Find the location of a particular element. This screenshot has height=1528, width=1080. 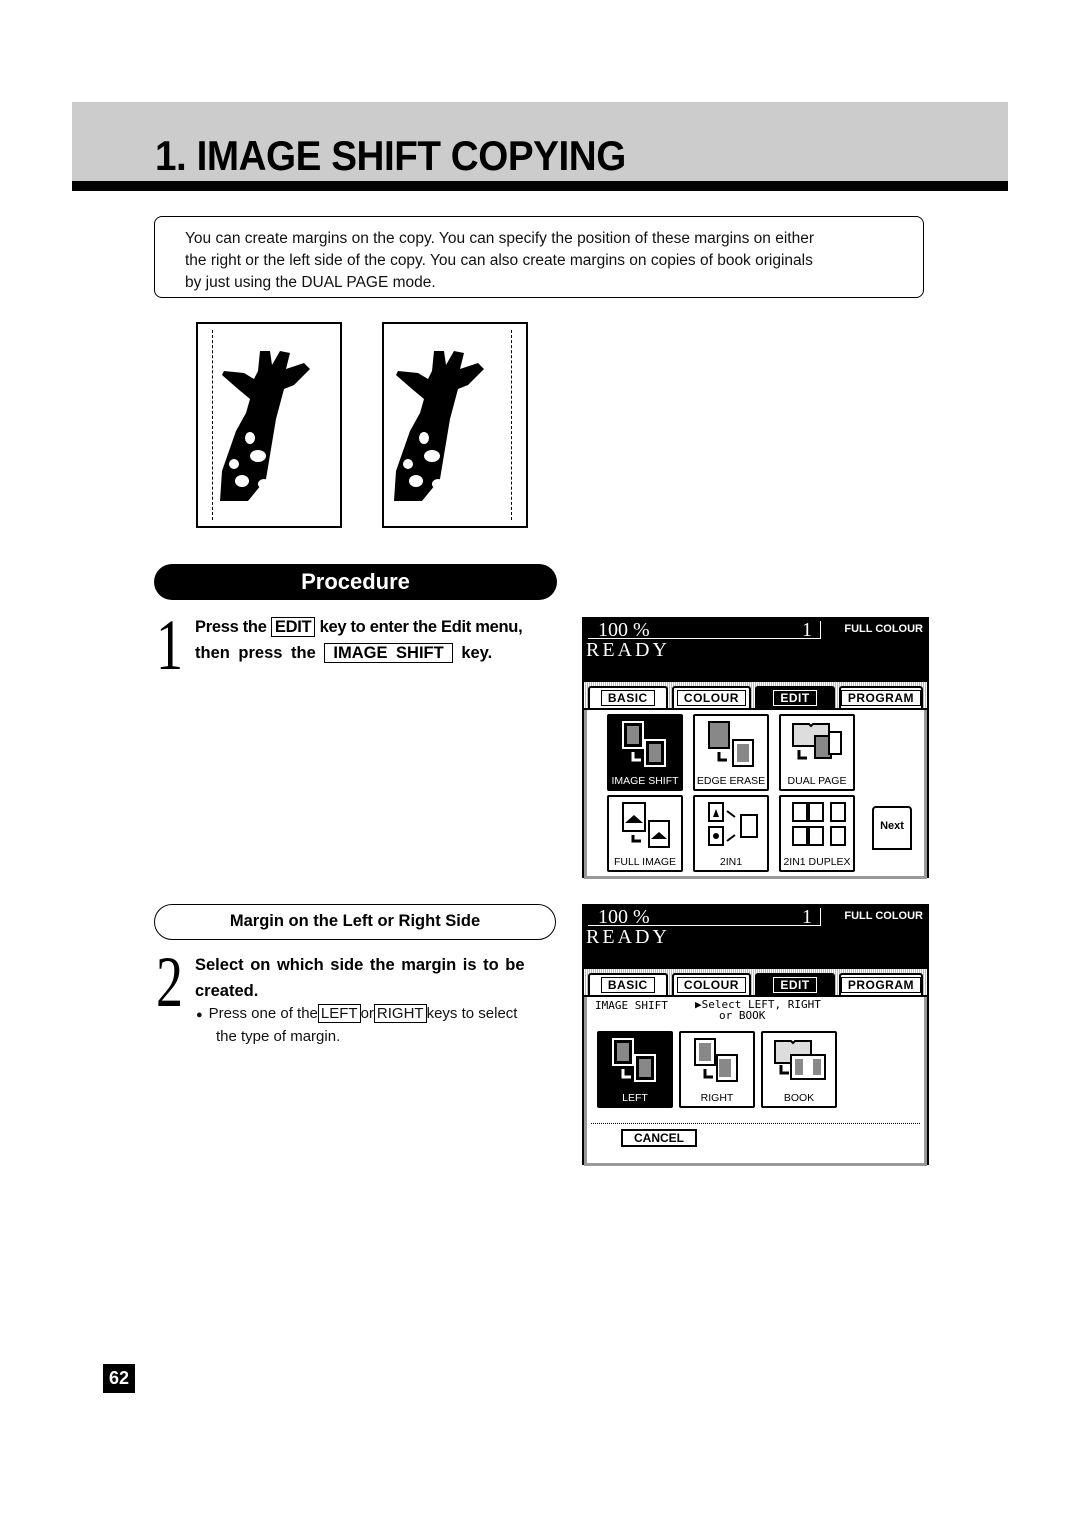

step1-text: key. is located at coordinates (477, 653).